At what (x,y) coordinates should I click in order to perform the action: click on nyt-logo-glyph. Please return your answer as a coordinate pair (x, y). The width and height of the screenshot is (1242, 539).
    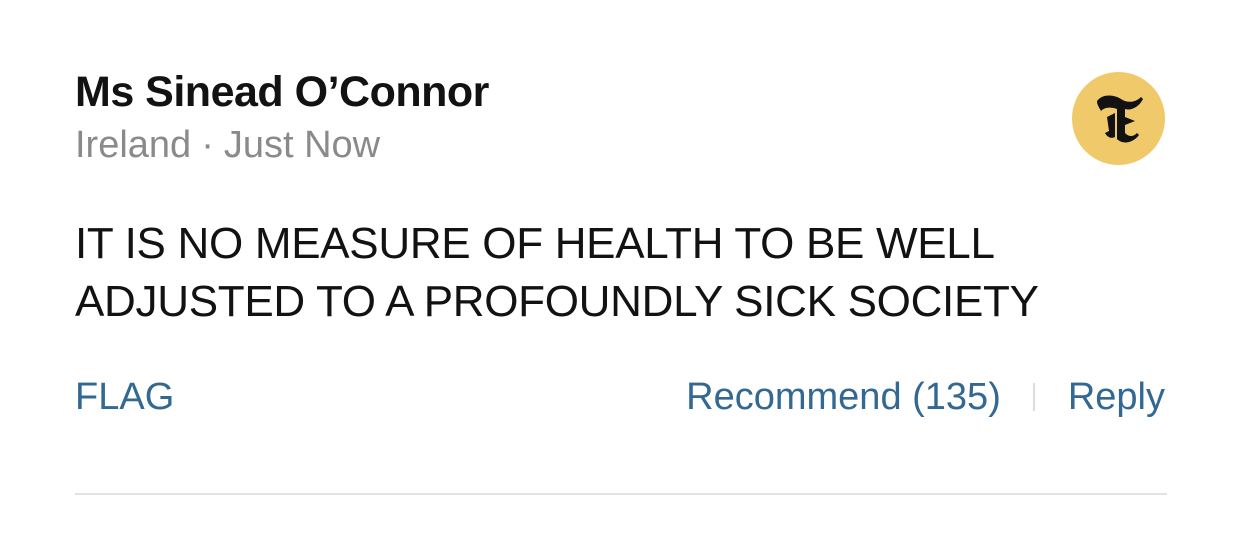
    Looking at the image, I should click on (1119, 118).